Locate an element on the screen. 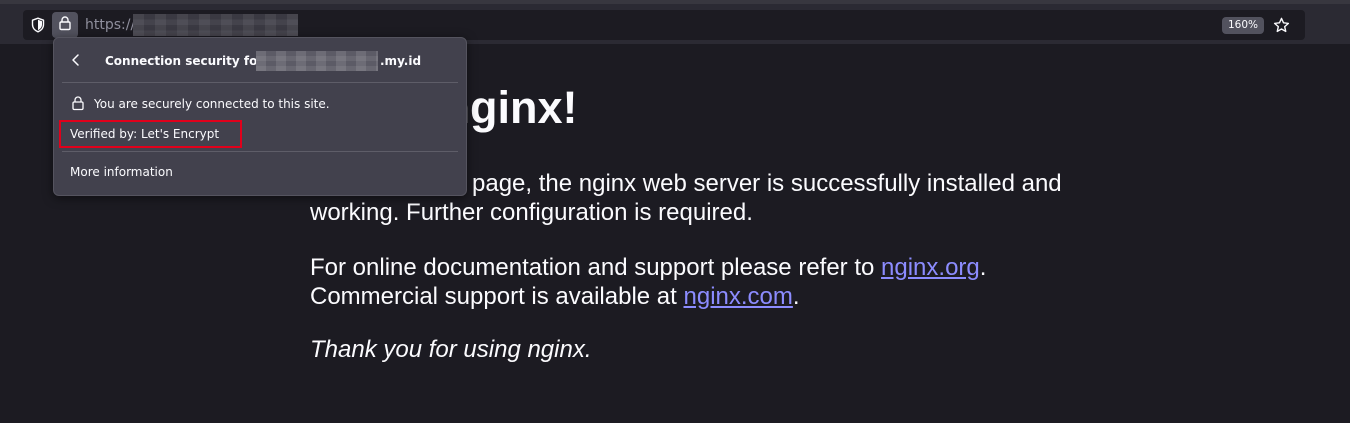 The image size is (1350, 423). thanks-paragraph: Thank you for using nginx. is located at coordinates (451, 349).